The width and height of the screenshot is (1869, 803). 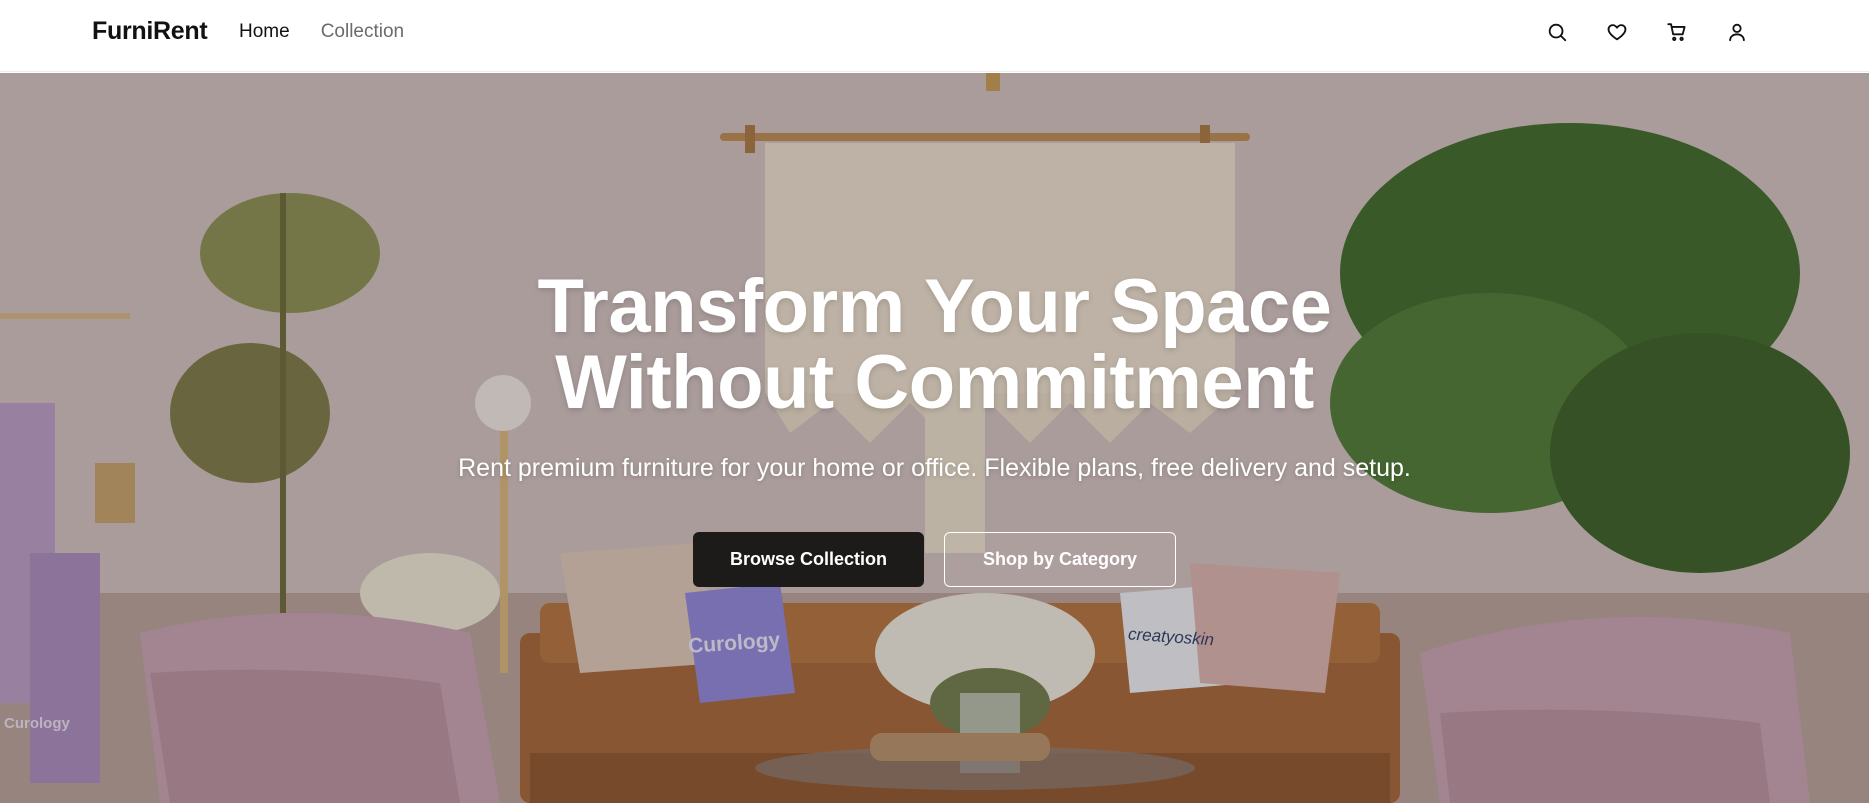 What do you see at coordinates (1677, 32) in the screenshot?
I see `cart-icon` at bounding box center [1677, 32].